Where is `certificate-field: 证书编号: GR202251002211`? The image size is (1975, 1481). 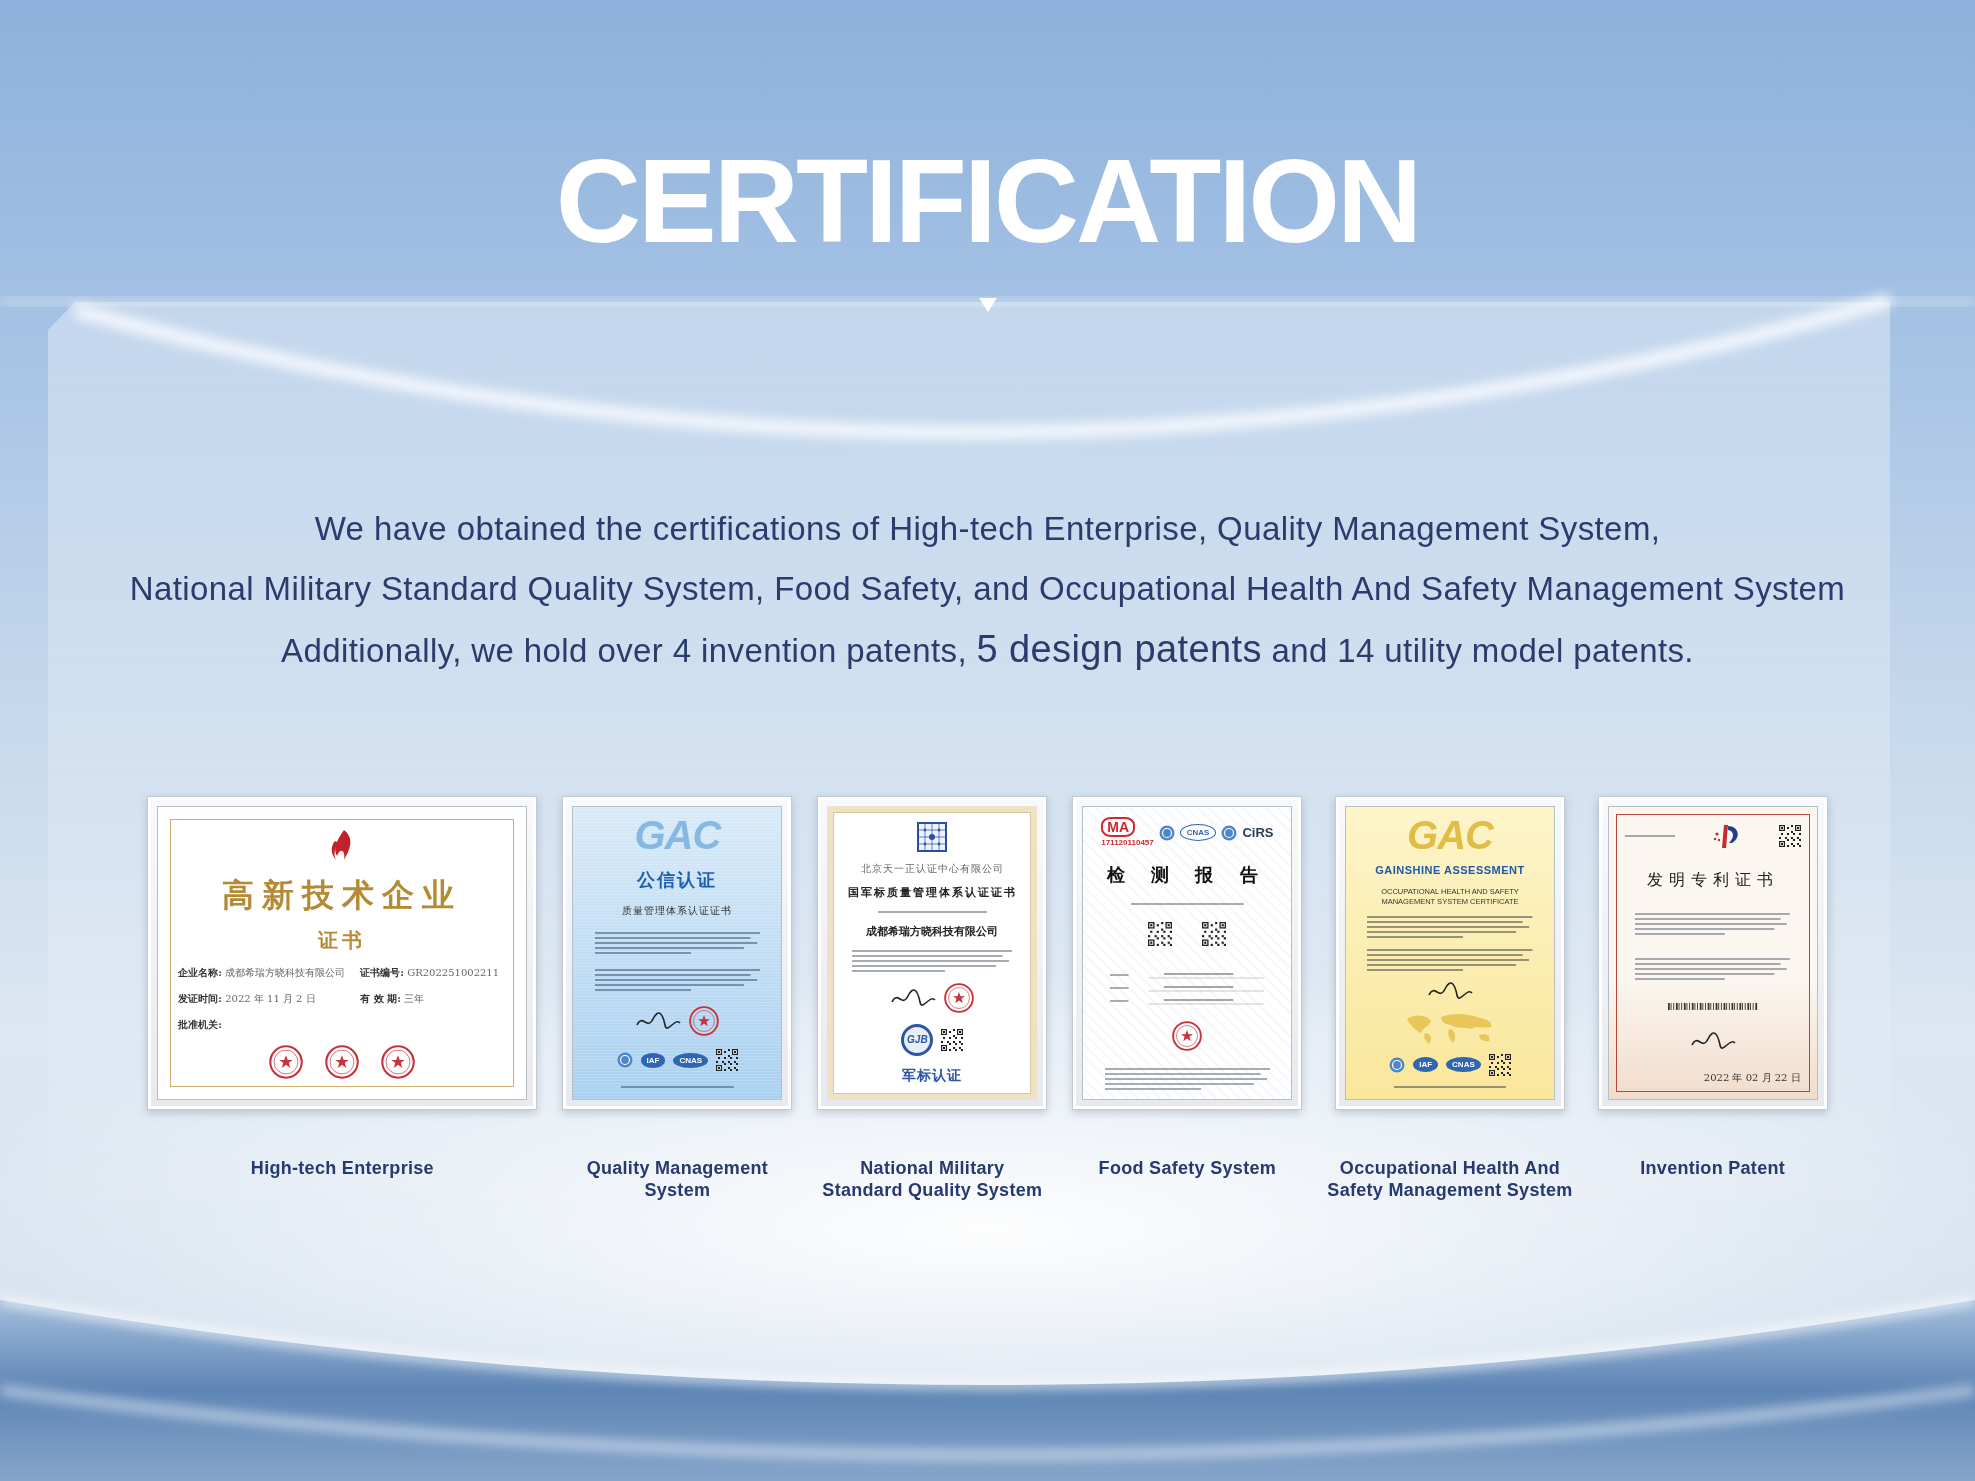 certificate-field: 证书编号: GR202251002211 is located at coordinates (433, 973).